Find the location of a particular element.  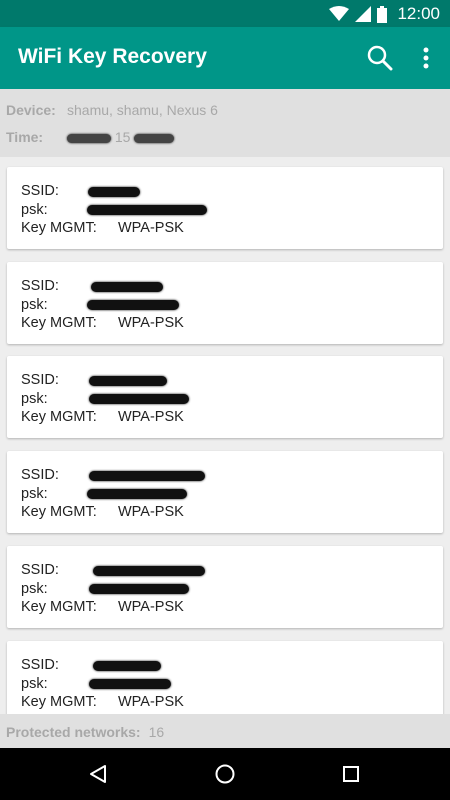

summary-footer: Protected networks: 16 is located at coordinates (225, 731).